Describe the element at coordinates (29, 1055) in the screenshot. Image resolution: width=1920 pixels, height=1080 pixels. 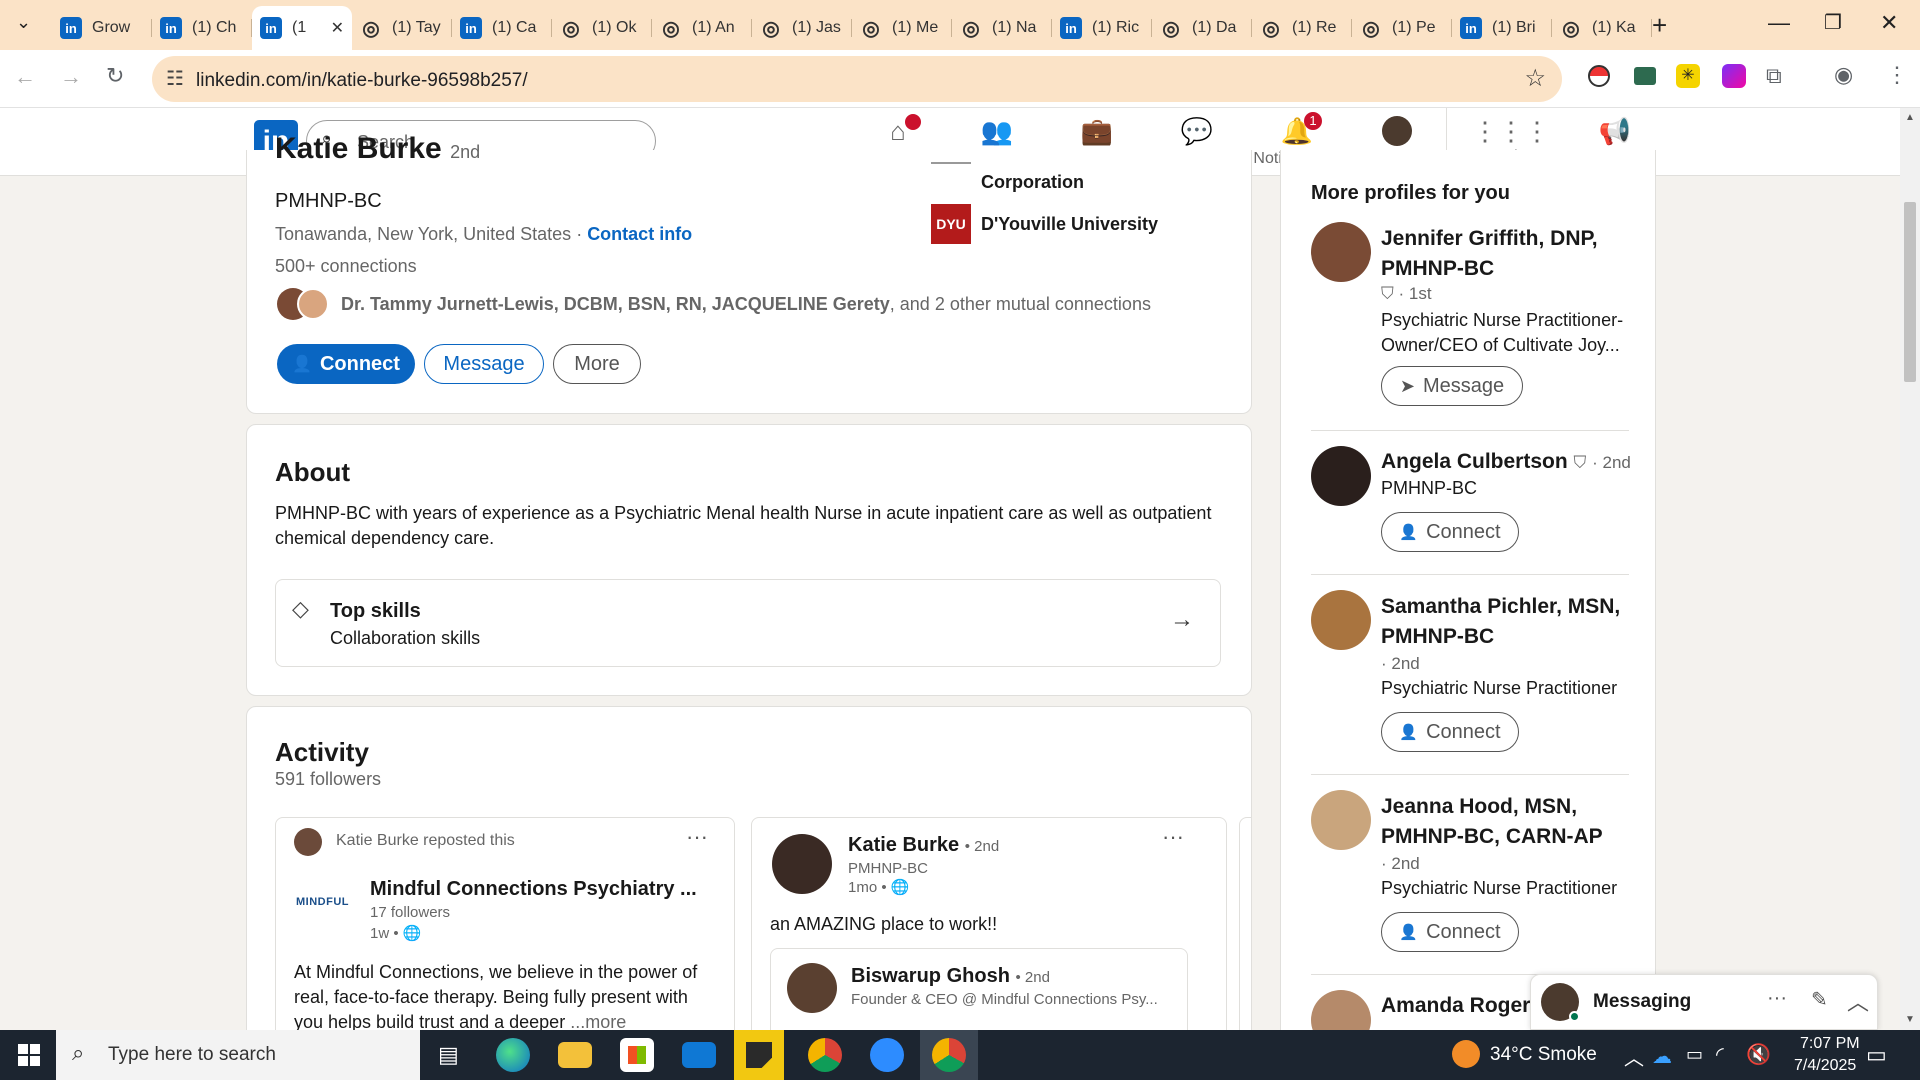
I see `windows-start-icon` at that location.